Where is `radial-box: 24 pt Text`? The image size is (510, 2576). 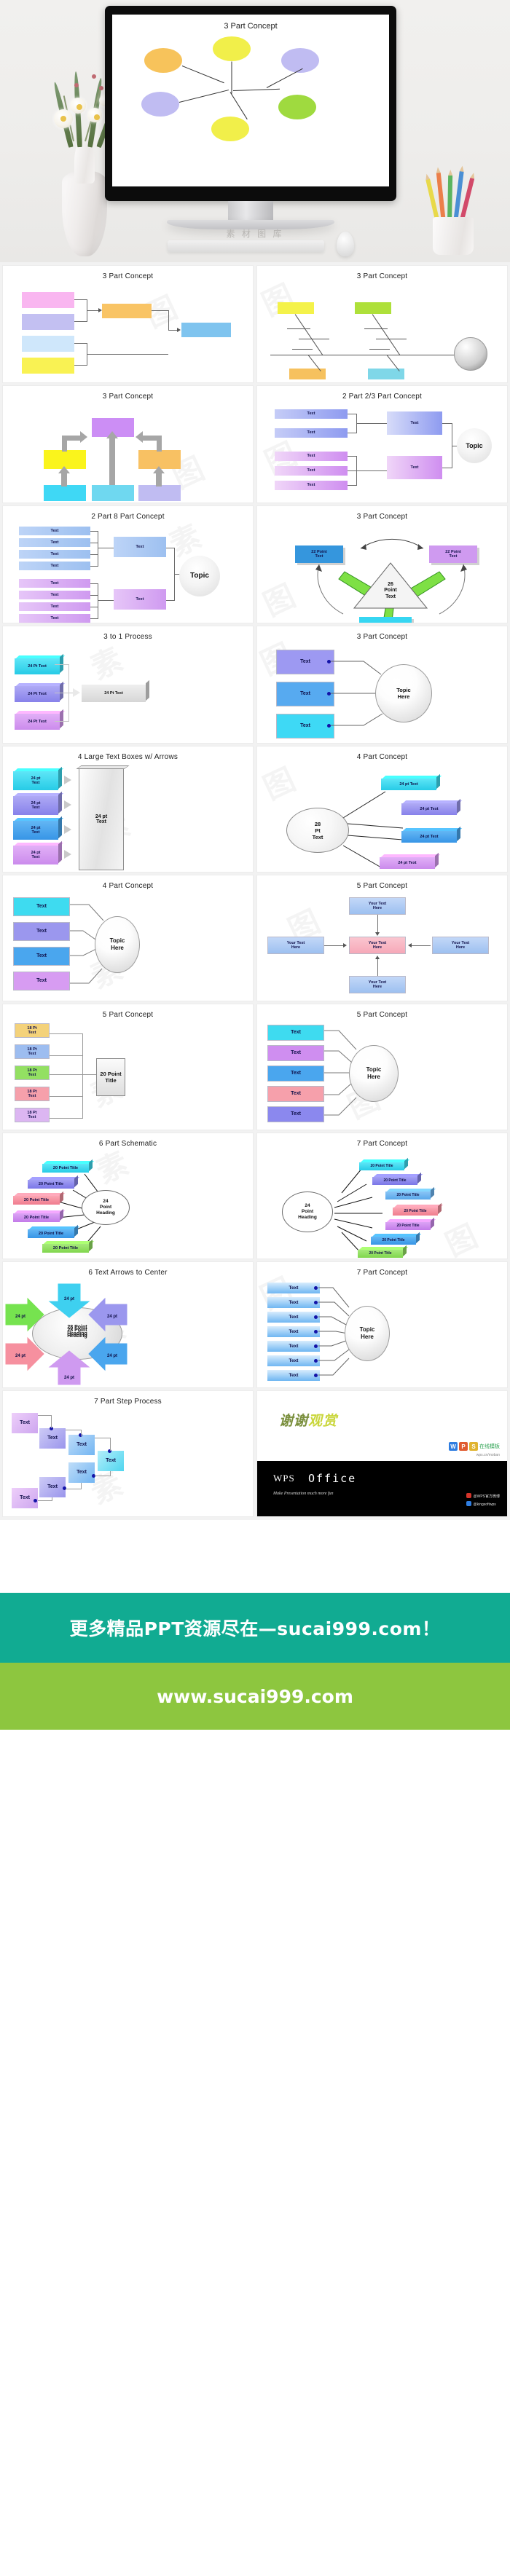
radial-box: 24 pt Text is located at coordinates (432, 834).